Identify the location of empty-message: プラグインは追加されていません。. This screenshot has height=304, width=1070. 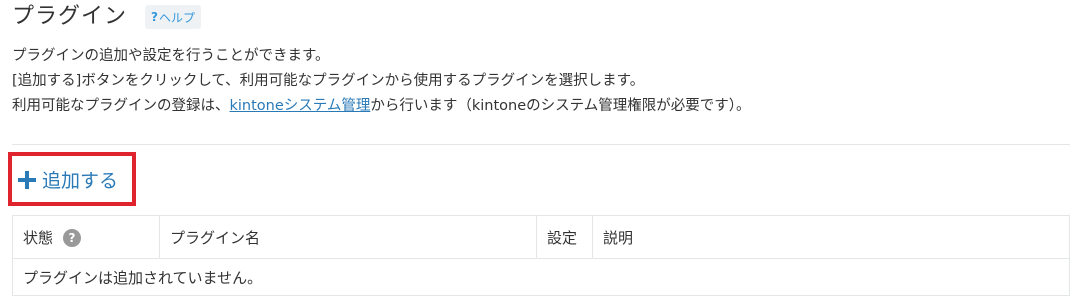
(541, 277).